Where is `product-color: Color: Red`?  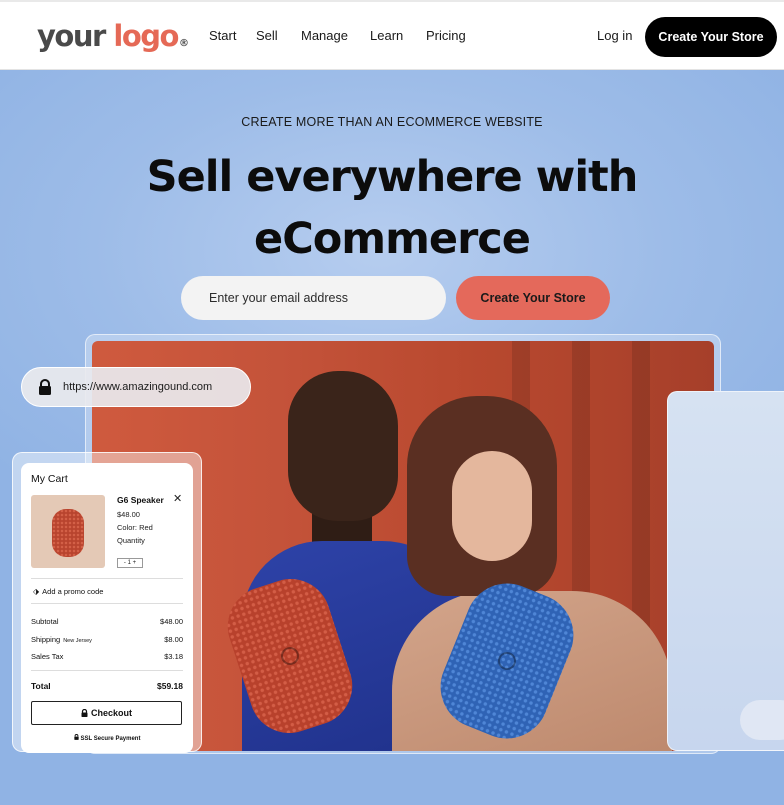 product-color: Color: Red is located at coordinates (135, 527).